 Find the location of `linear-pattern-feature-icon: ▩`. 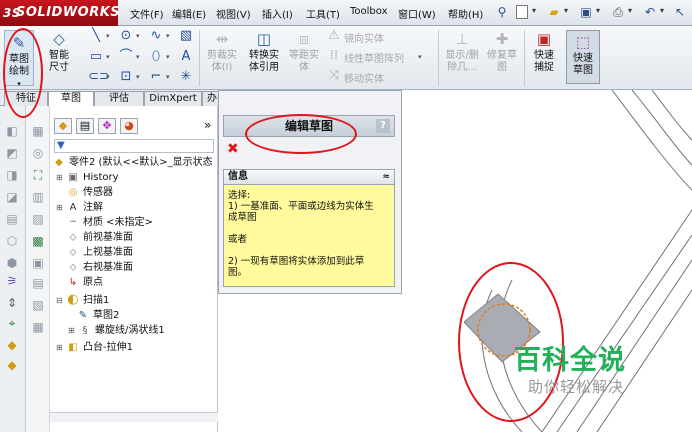

linear-pattern-feature-icon: ▩ is located at coordinates (38, 241).